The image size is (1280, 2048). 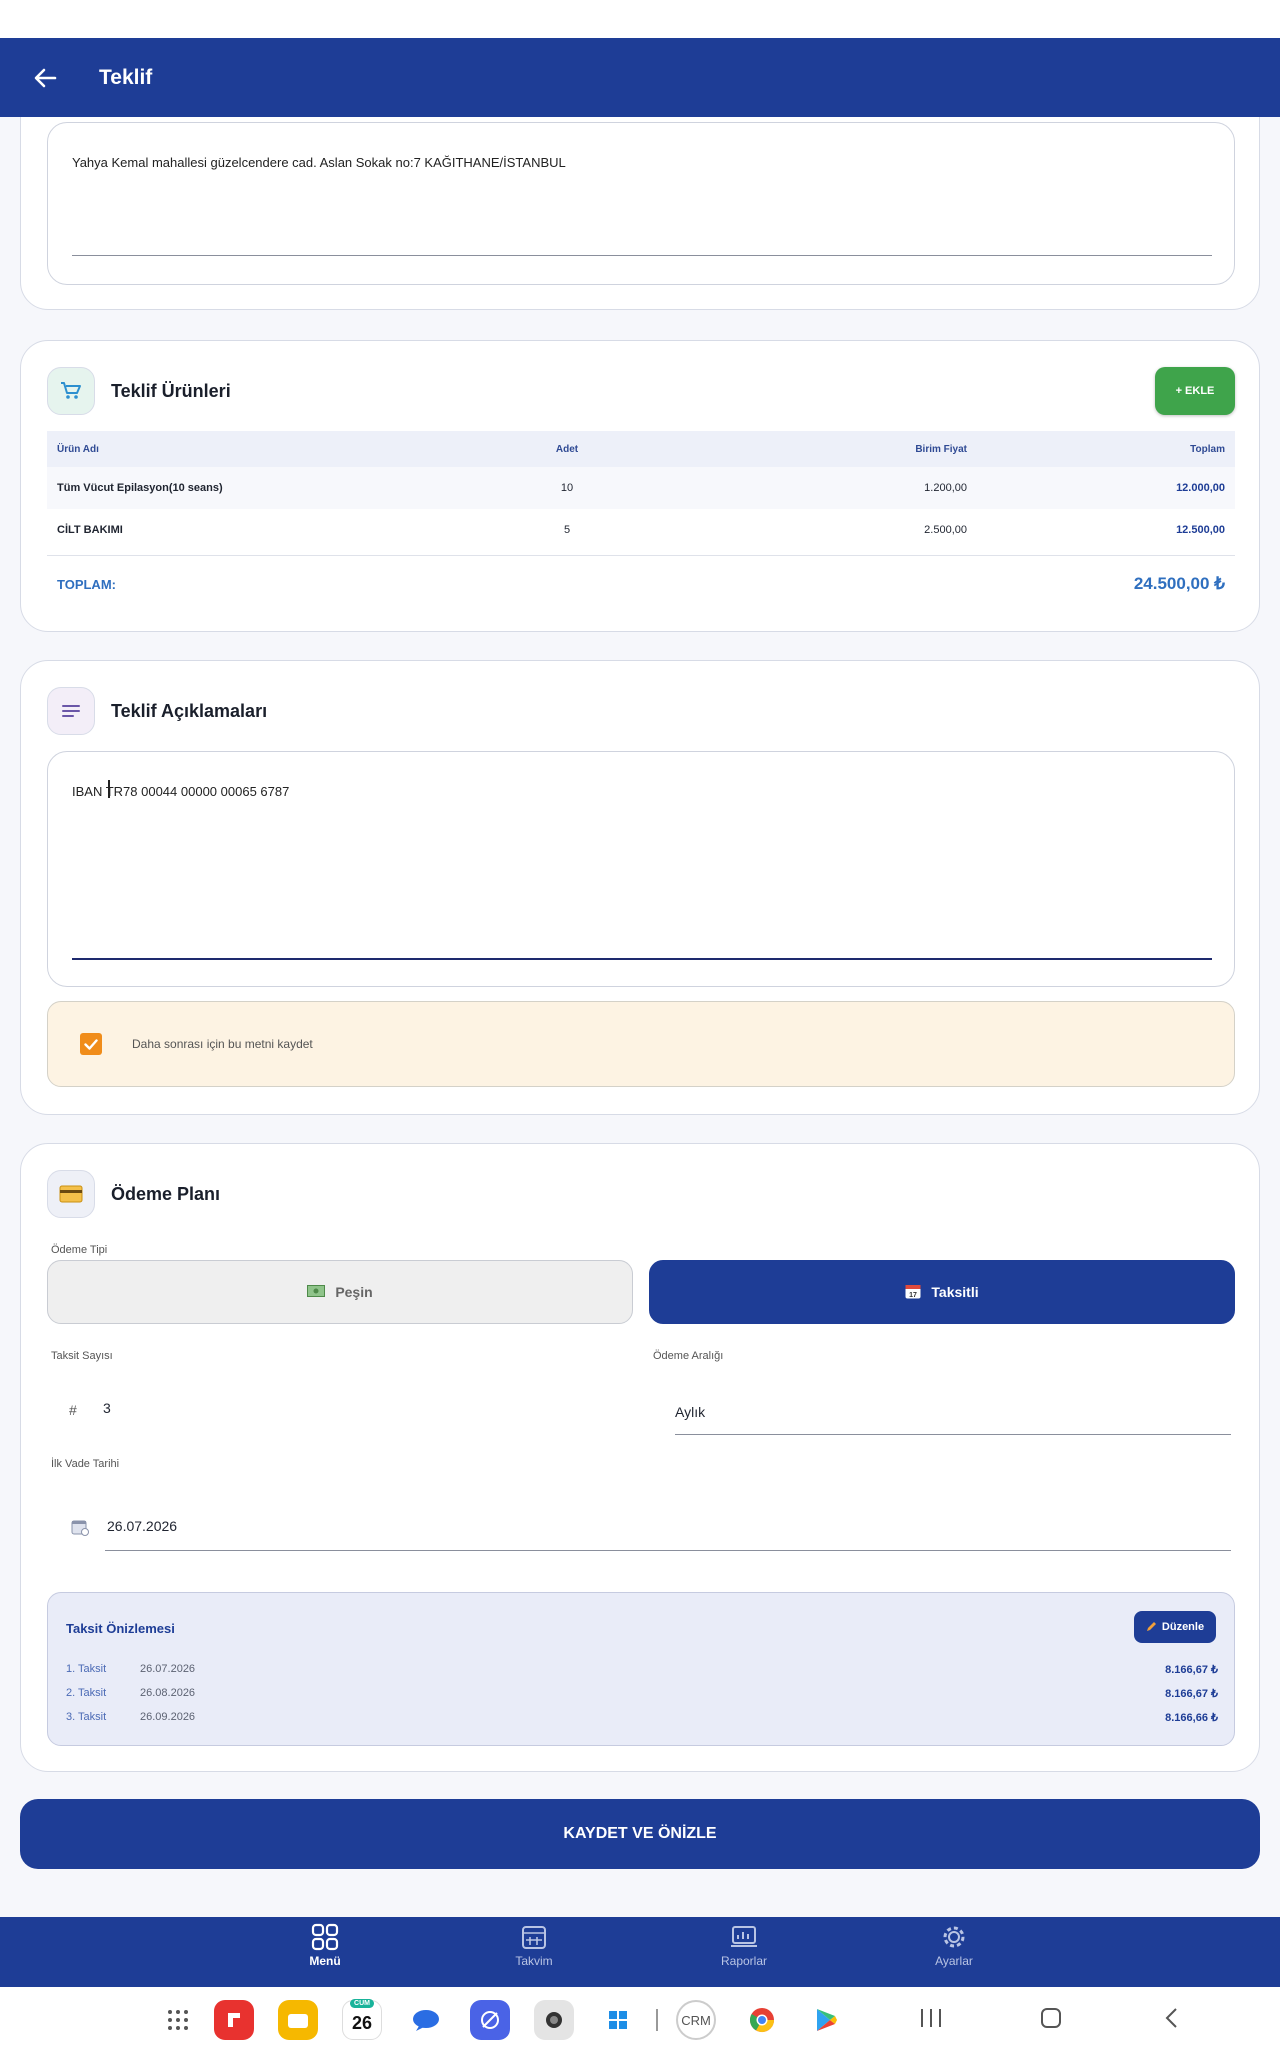 I want to click on nav-item-settings: Ayarlar, so click(x=954, y=1945).